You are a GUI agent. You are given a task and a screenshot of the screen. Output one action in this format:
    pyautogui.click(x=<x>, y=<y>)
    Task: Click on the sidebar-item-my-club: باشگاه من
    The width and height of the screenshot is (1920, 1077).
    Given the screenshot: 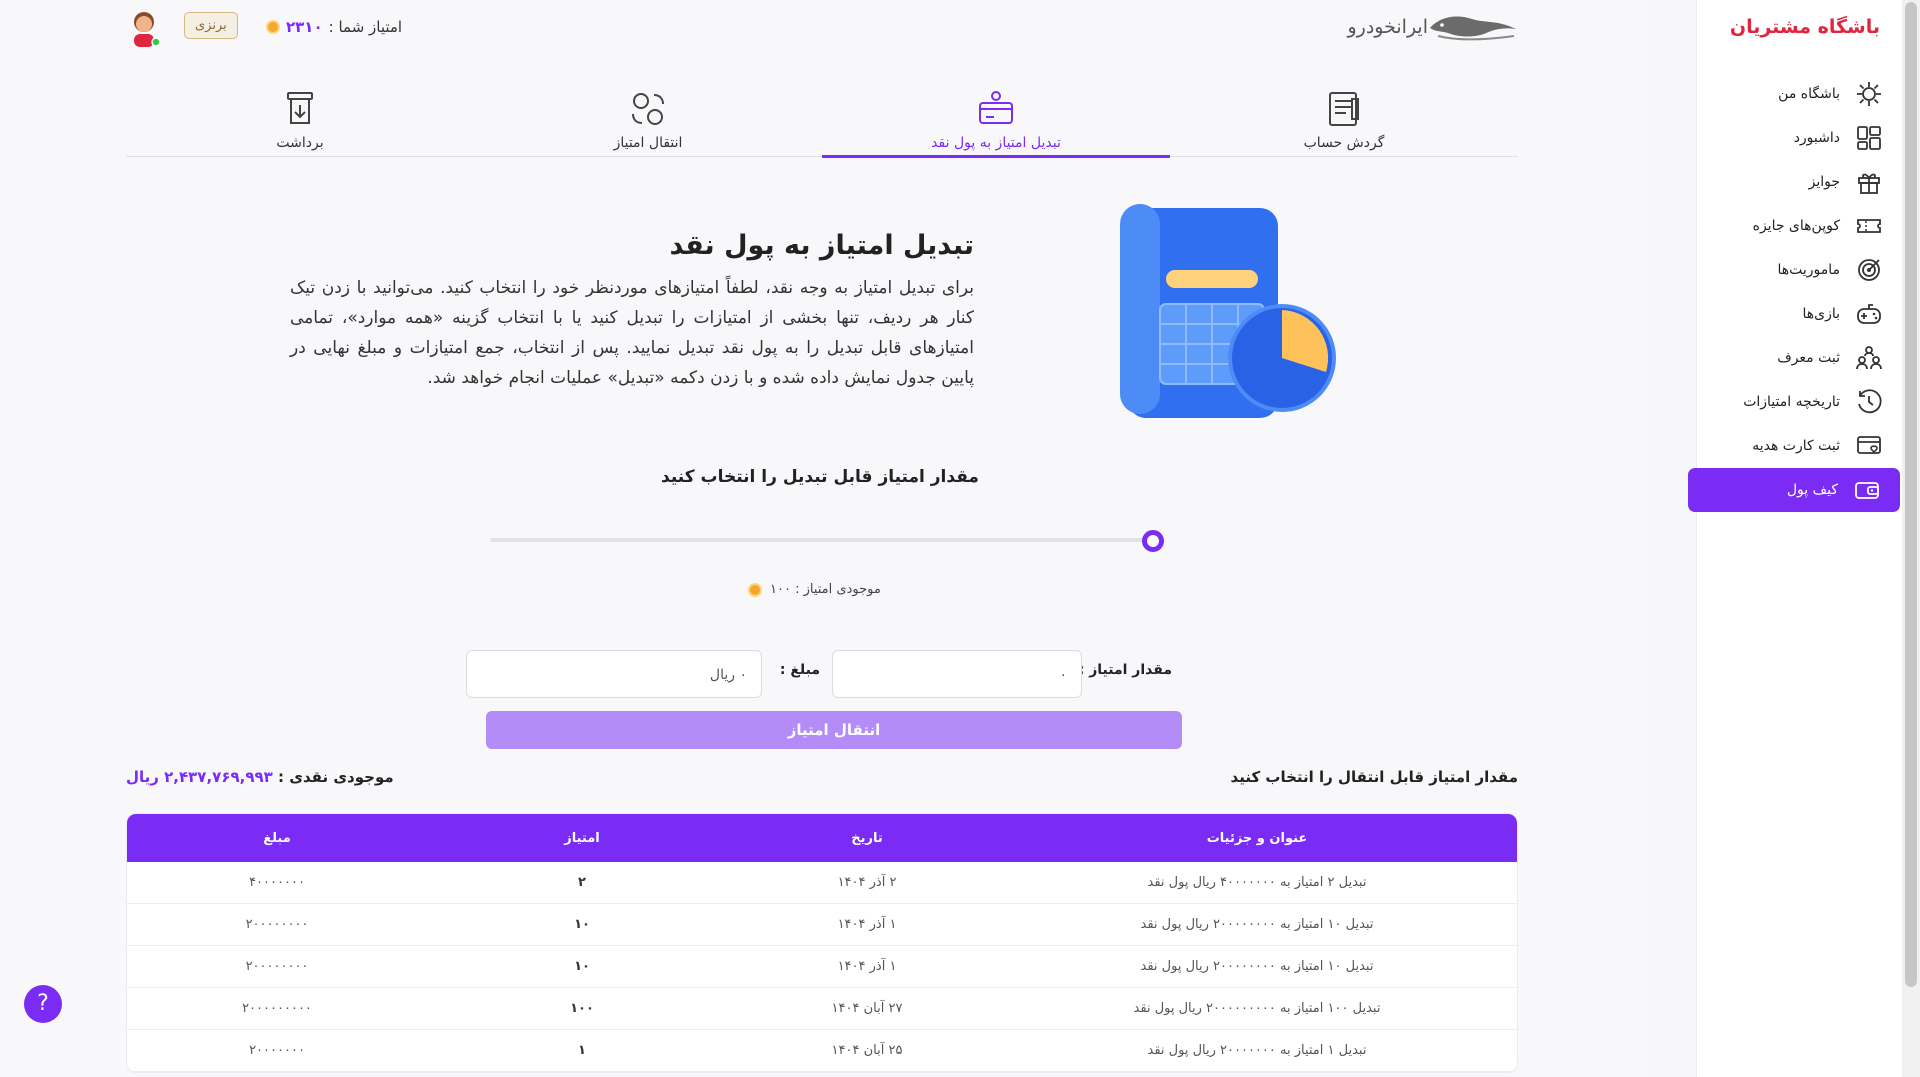 What is the action you would take?
    pyautogui.click(x=1799, y=94)
    